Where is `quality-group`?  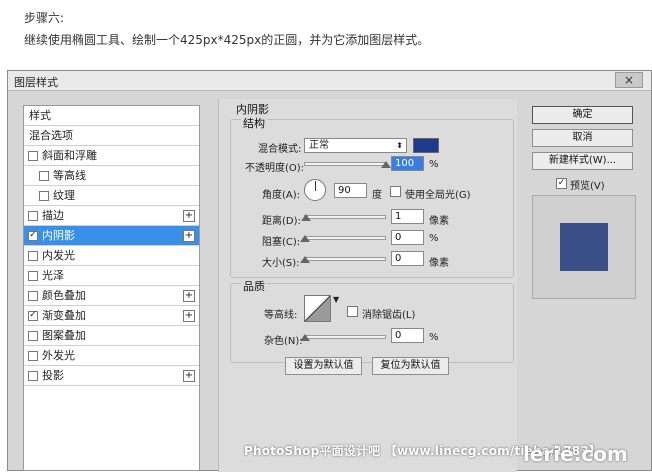 quality-group is located at coordinates (372, 323).